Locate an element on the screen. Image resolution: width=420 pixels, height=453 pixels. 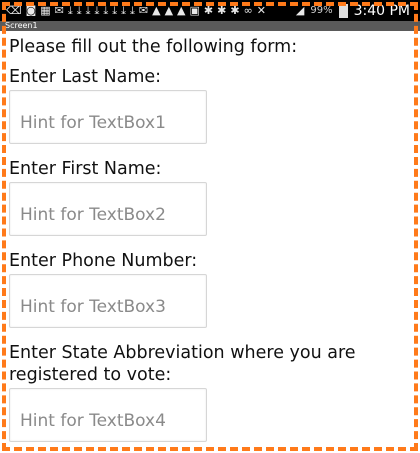
first-name-input is located at coordinates (108, 209).